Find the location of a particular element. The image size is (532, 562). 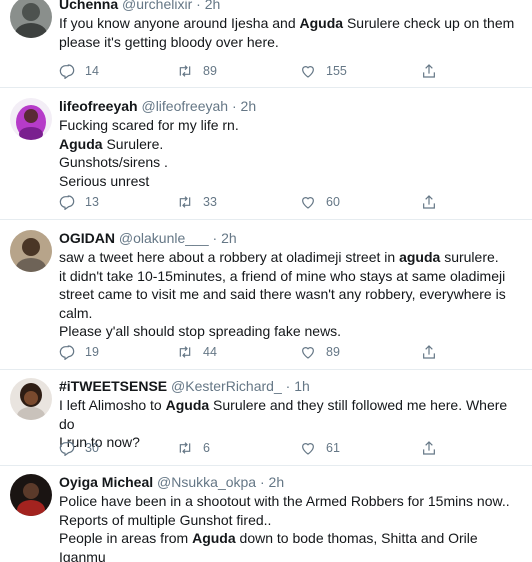

user-name: OGIDAN is located at coordinates (87, 238).